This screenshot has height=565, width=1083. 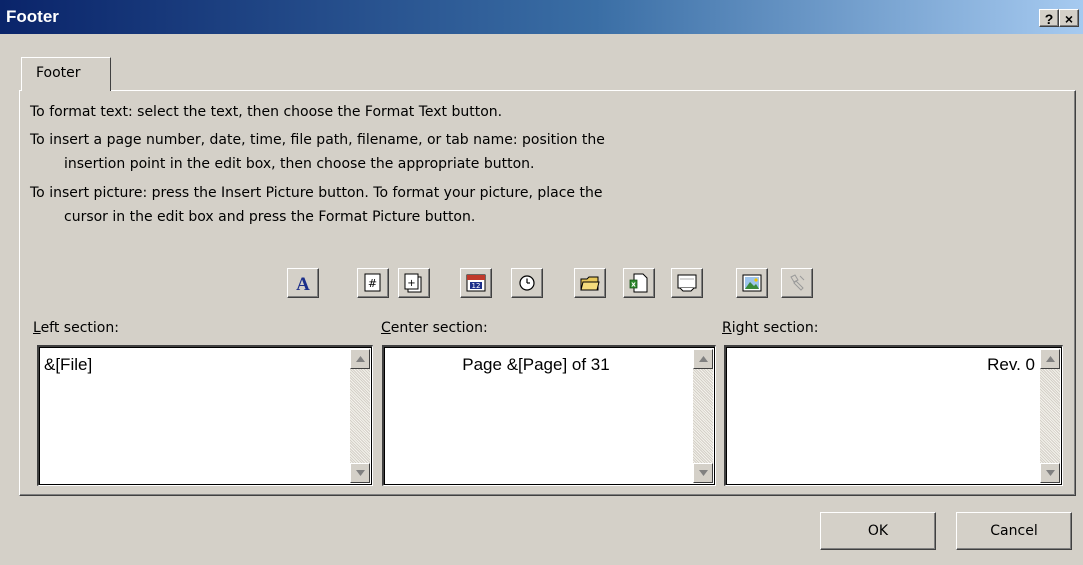 What do you see at coordinates (1050, 416) in the screenshot?
I see `right-section-scrollbar` at bounding box center [1050, 416].